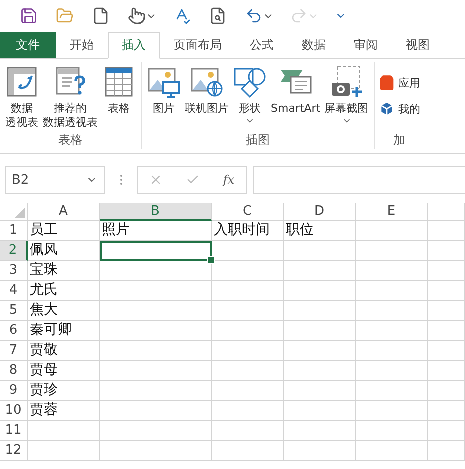 The image size is (465, 469). I want to click on table-cell: 照片, so click(156, 231).